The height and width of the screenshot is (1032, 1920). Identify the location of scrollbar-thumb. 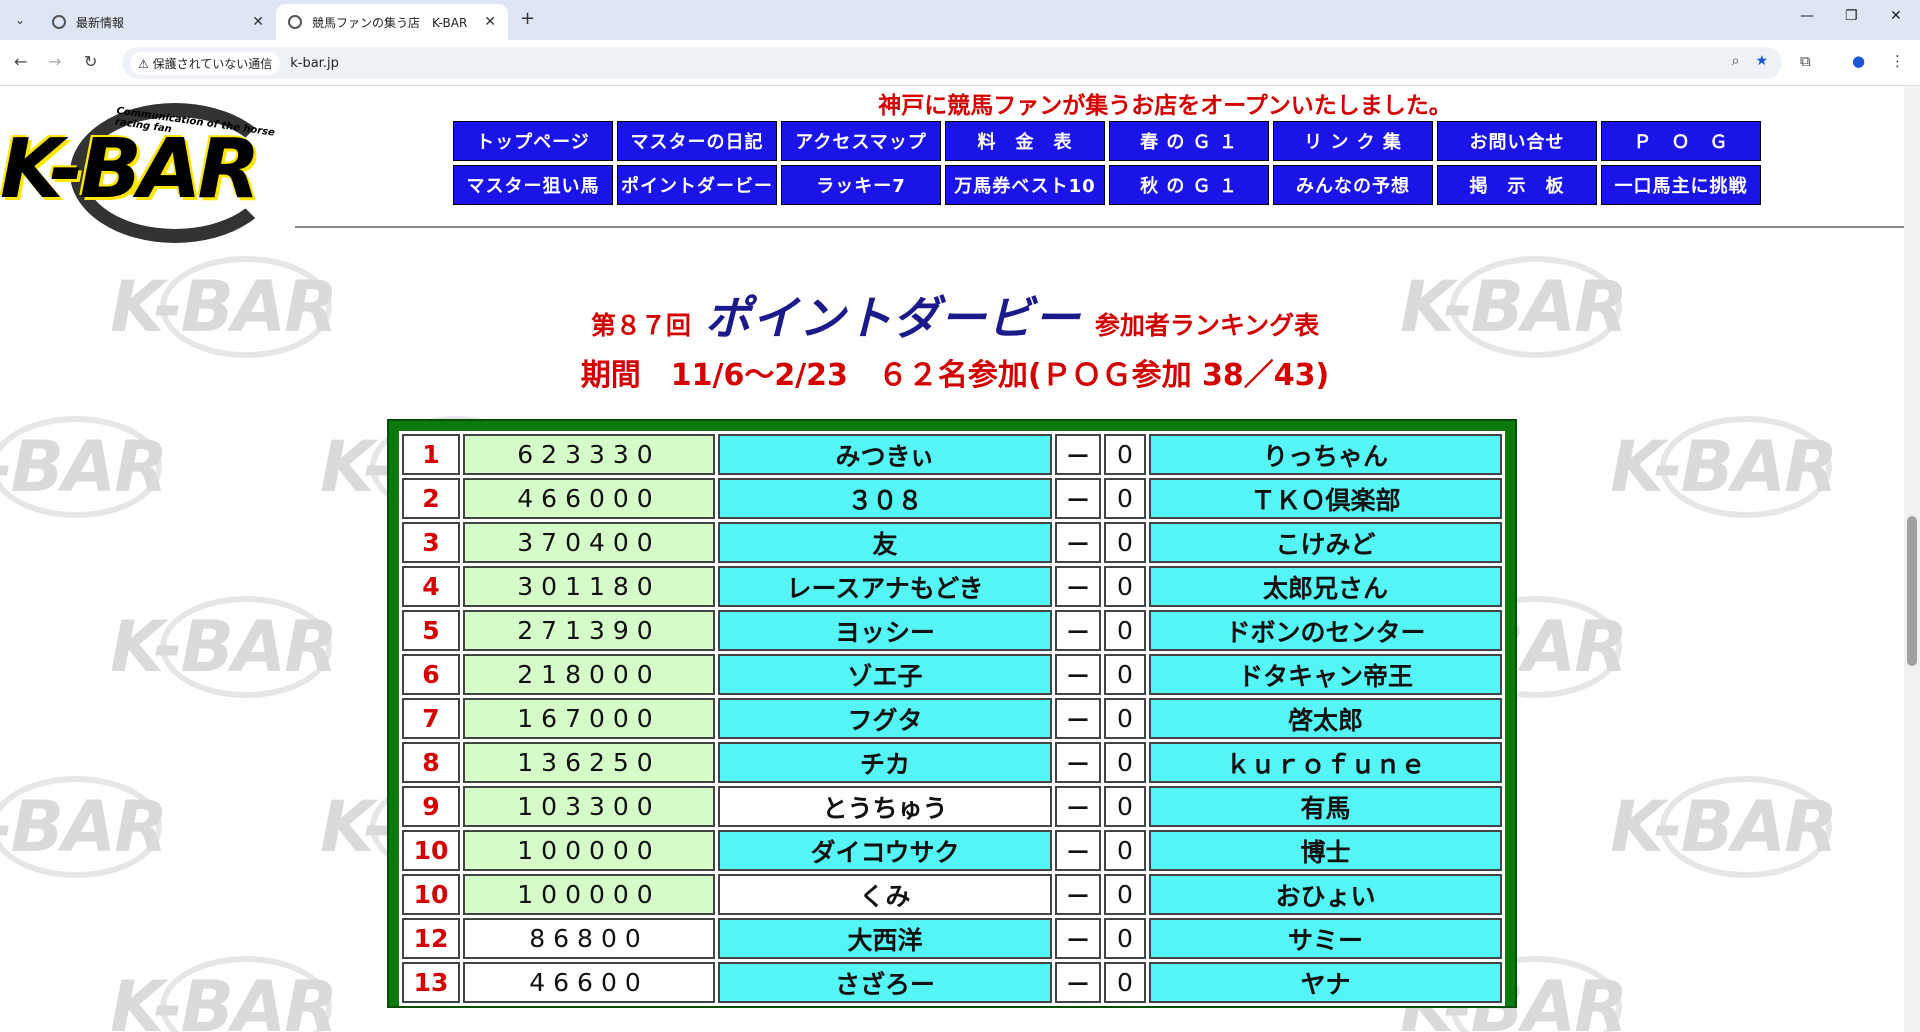
(1912, 591).